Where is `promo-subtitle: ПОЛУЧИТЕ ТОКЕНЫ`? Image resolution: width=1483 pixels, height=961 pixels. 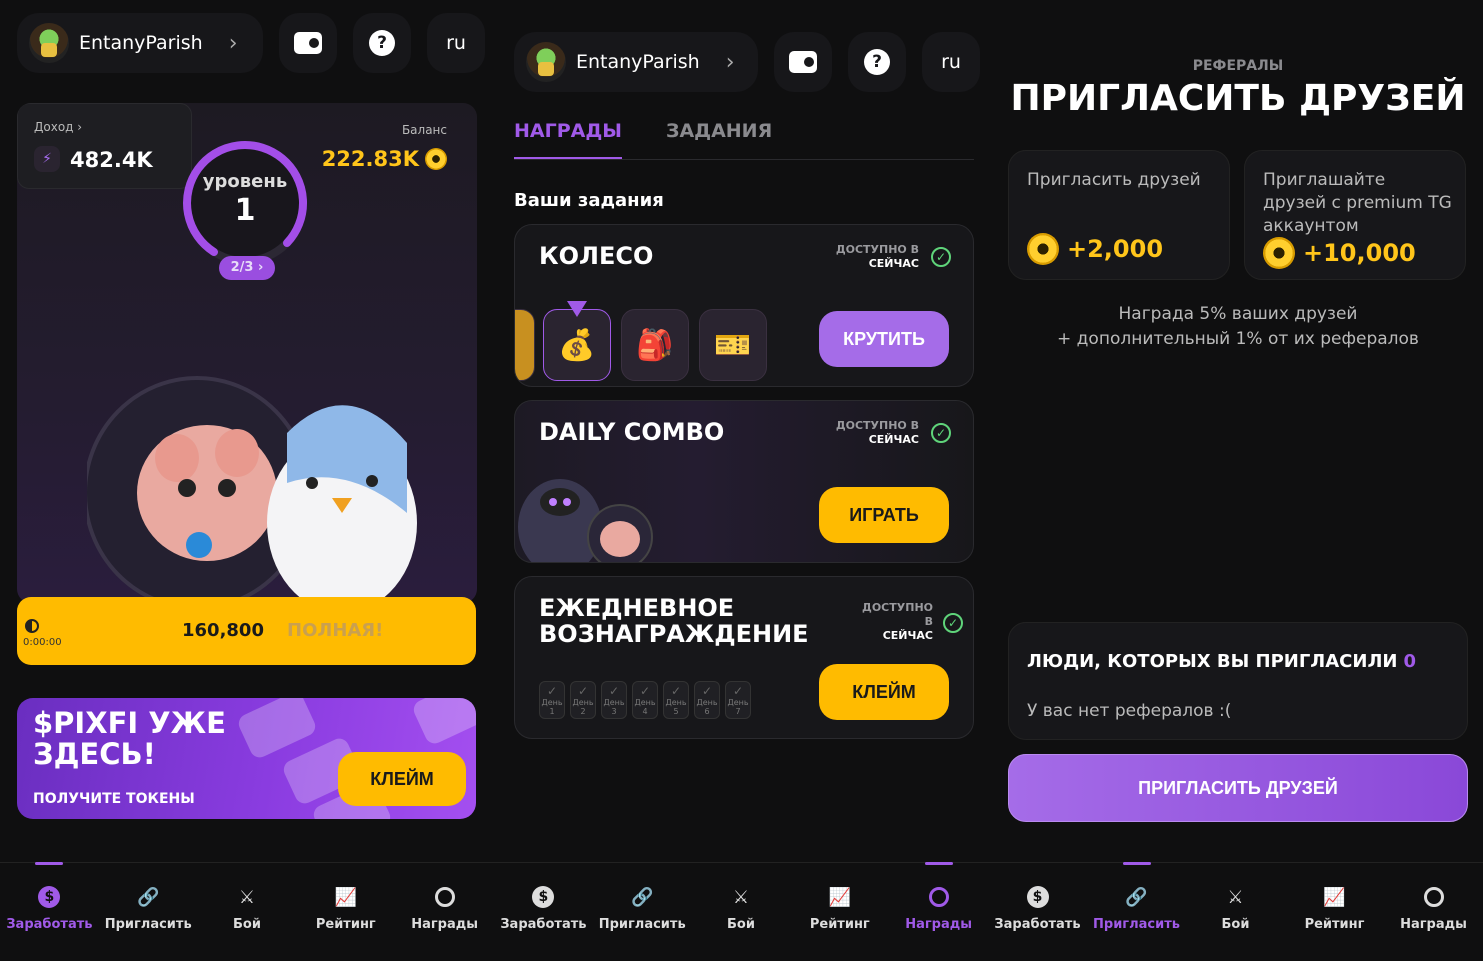 promo-subtitle: ПОЛУЧИТЕ ТОКЕНЫ is located at coordinates (114, 799).